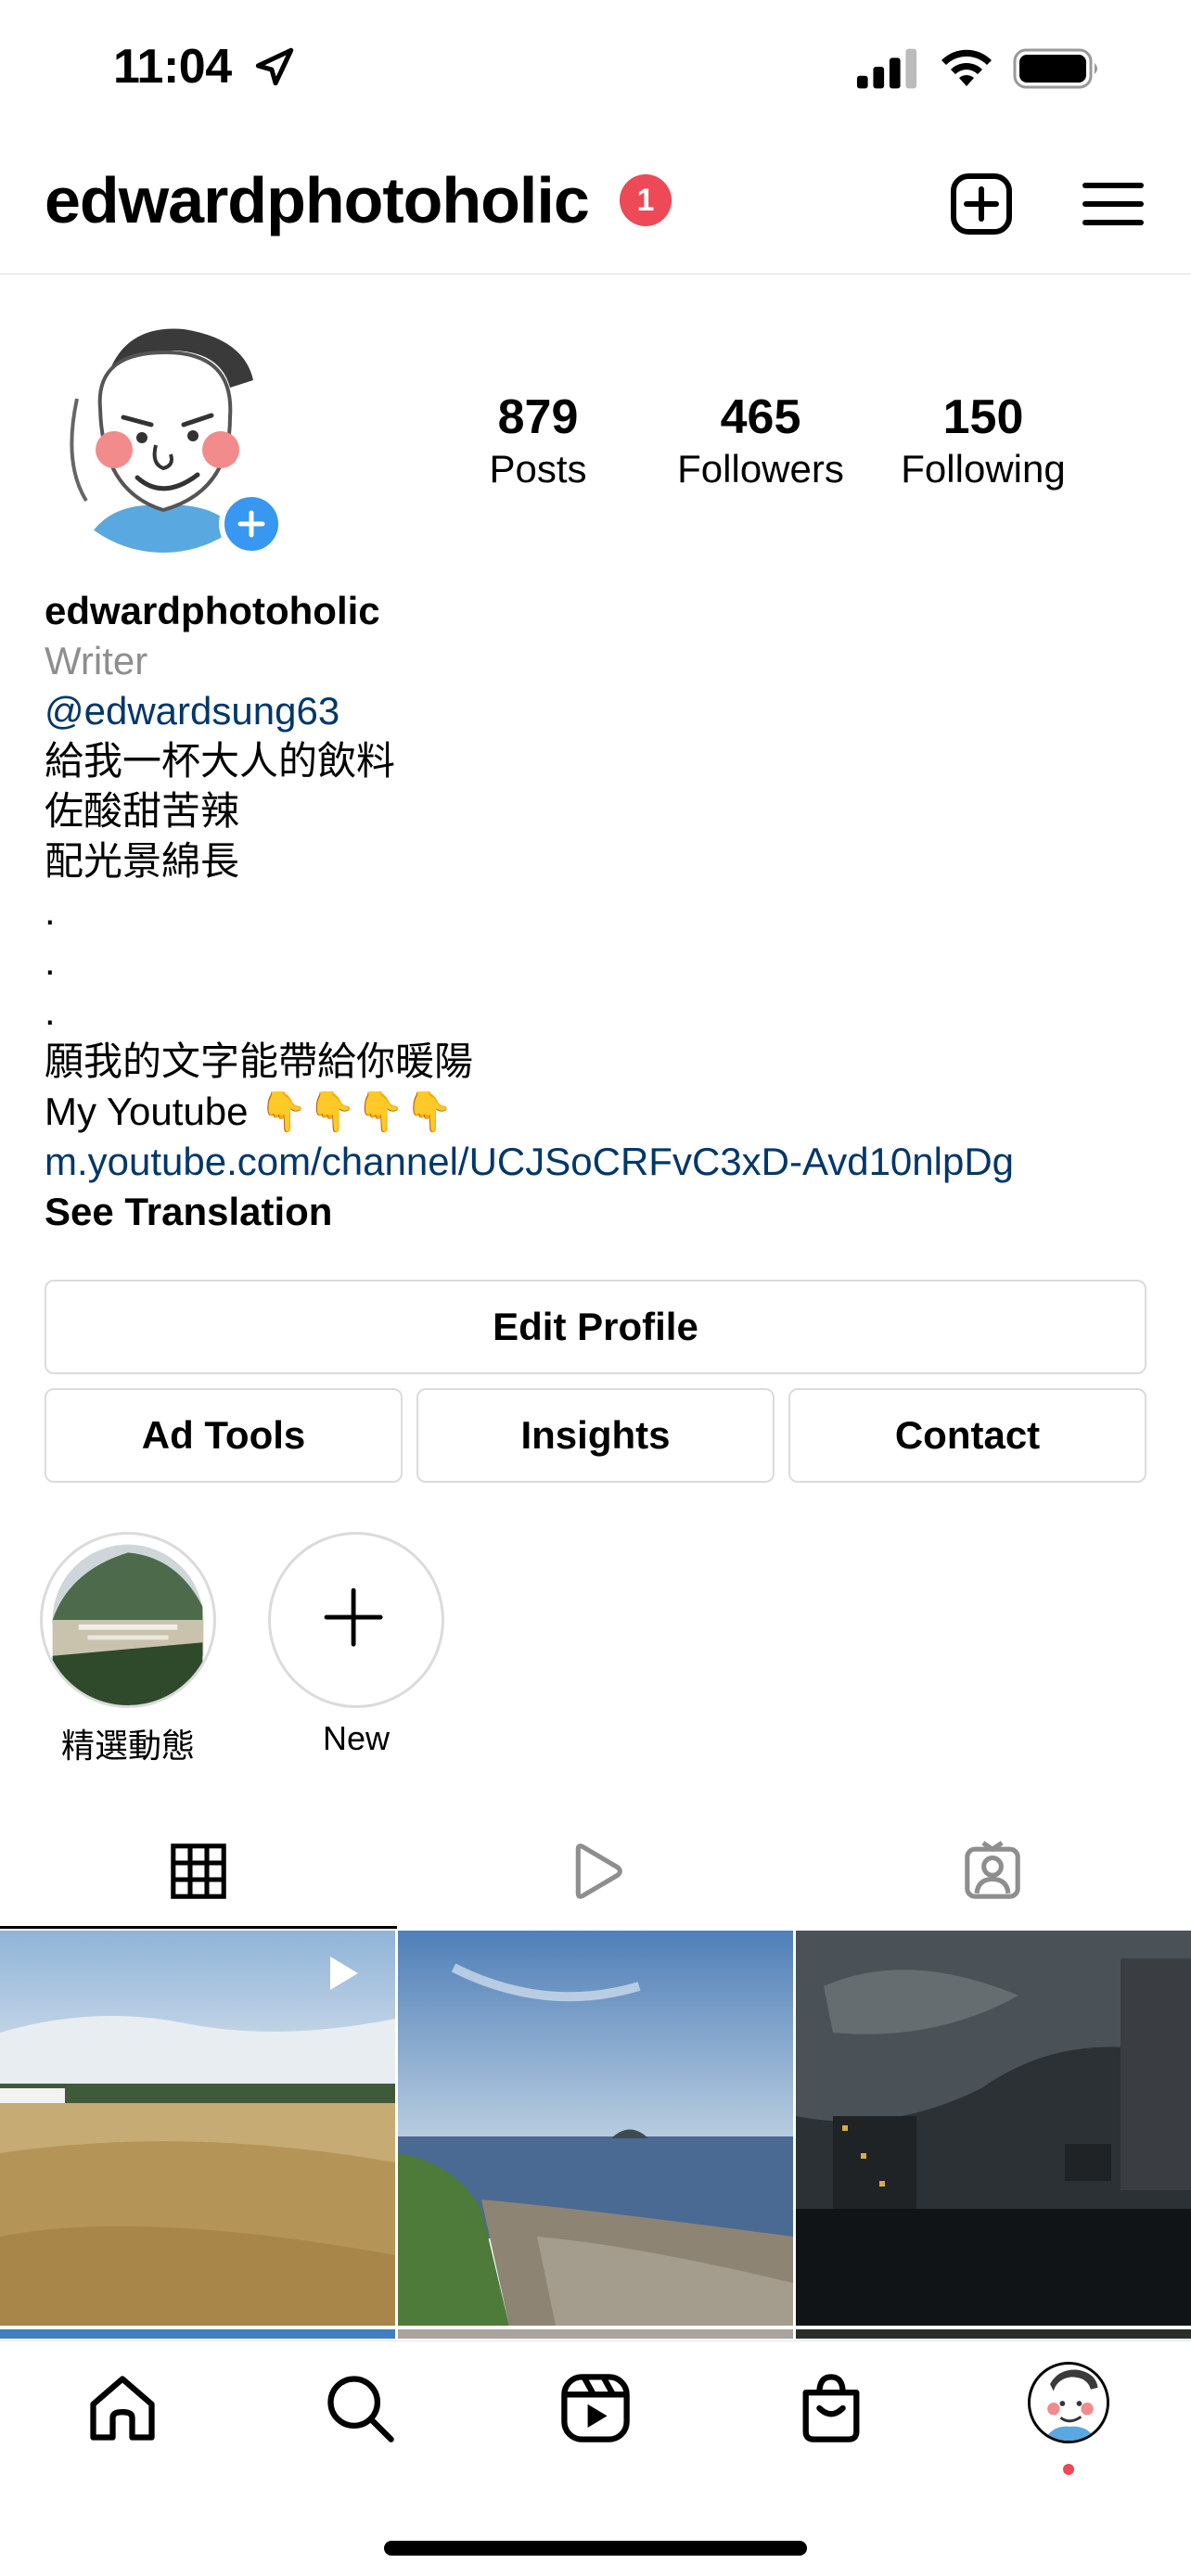  Describe the element at coordinates (259, 1061) in the screenshot. I see `bio-line: 願我的文字能帶給你暖陽` at that location.